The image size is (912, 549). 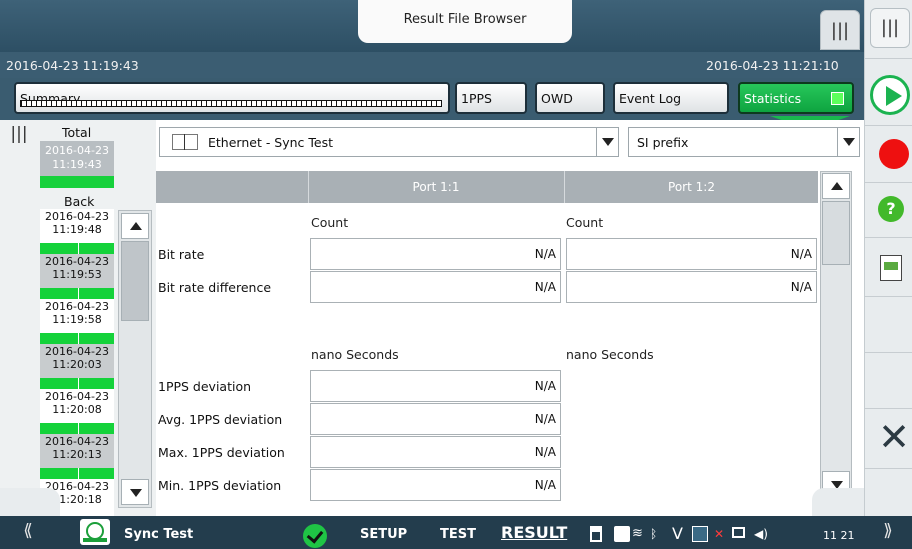 What do you see at coordinates (77, 182) in the screenshot?
I see `total-status-bar` at bounding box center [77, 182].